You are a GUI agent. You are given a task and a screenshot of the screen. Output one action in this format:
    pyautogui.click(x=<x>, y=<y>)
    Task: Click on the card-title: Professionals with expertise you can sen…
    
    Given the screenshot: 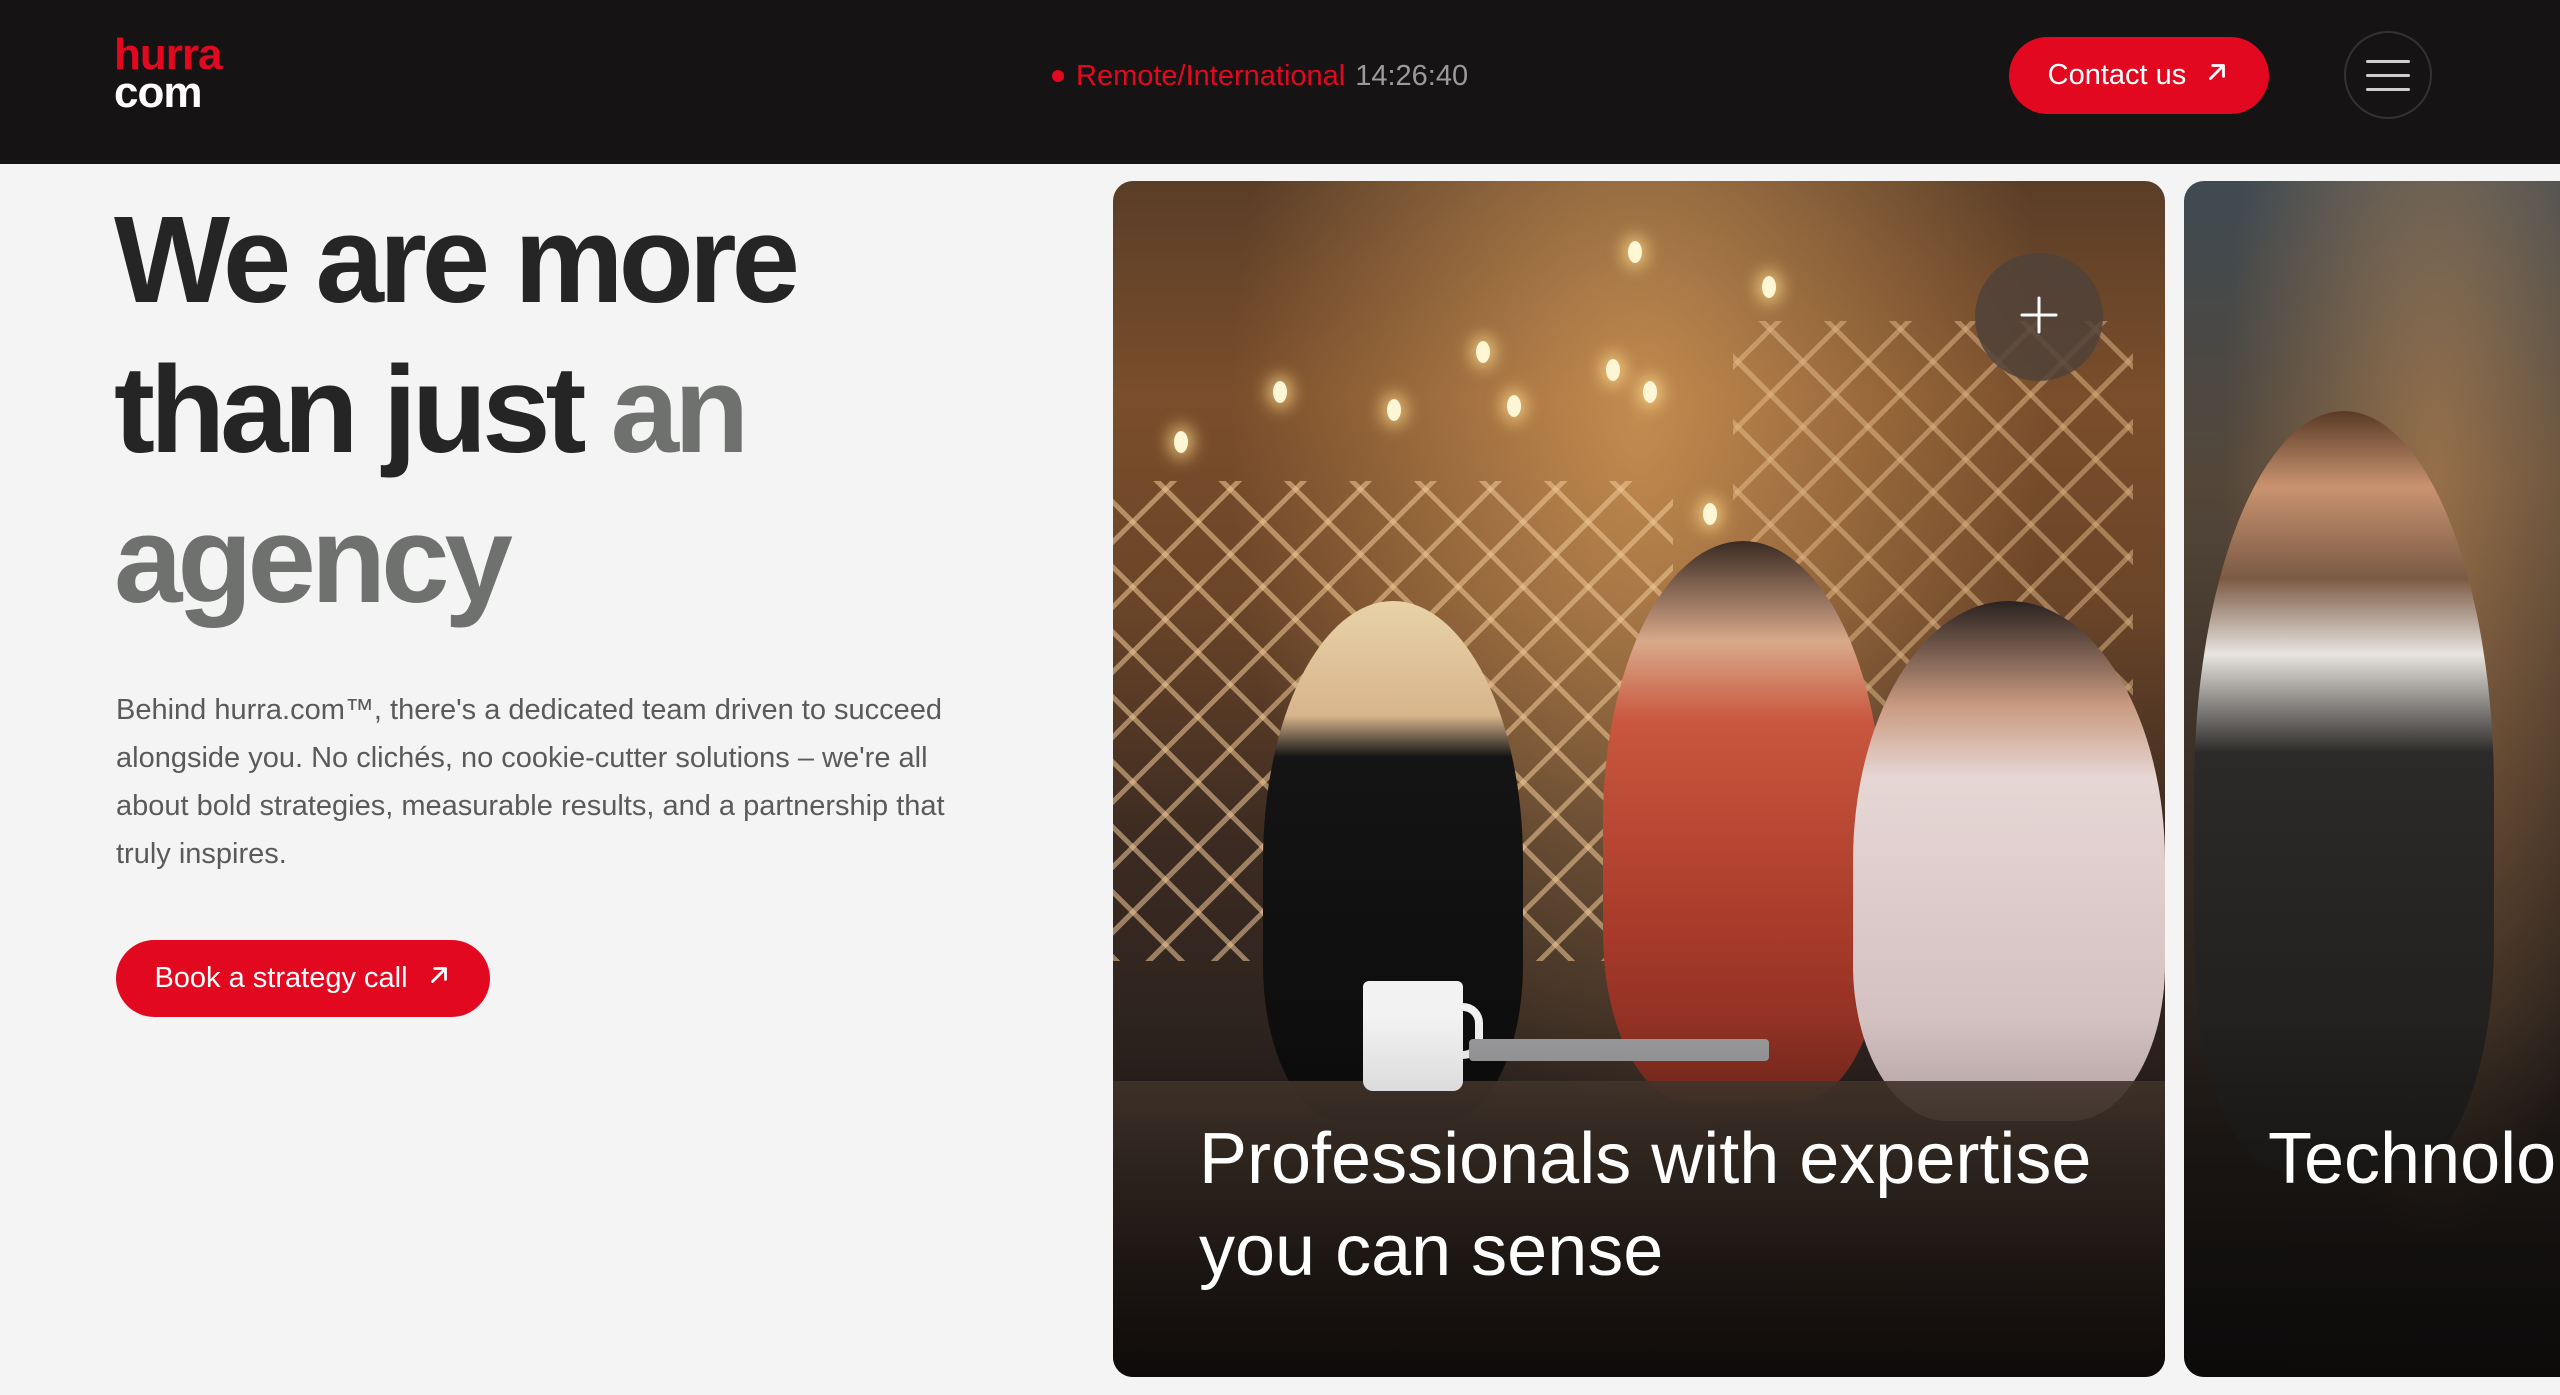 What is the action you would take?
    pyautogui.click(x=1645, y=1205)
    